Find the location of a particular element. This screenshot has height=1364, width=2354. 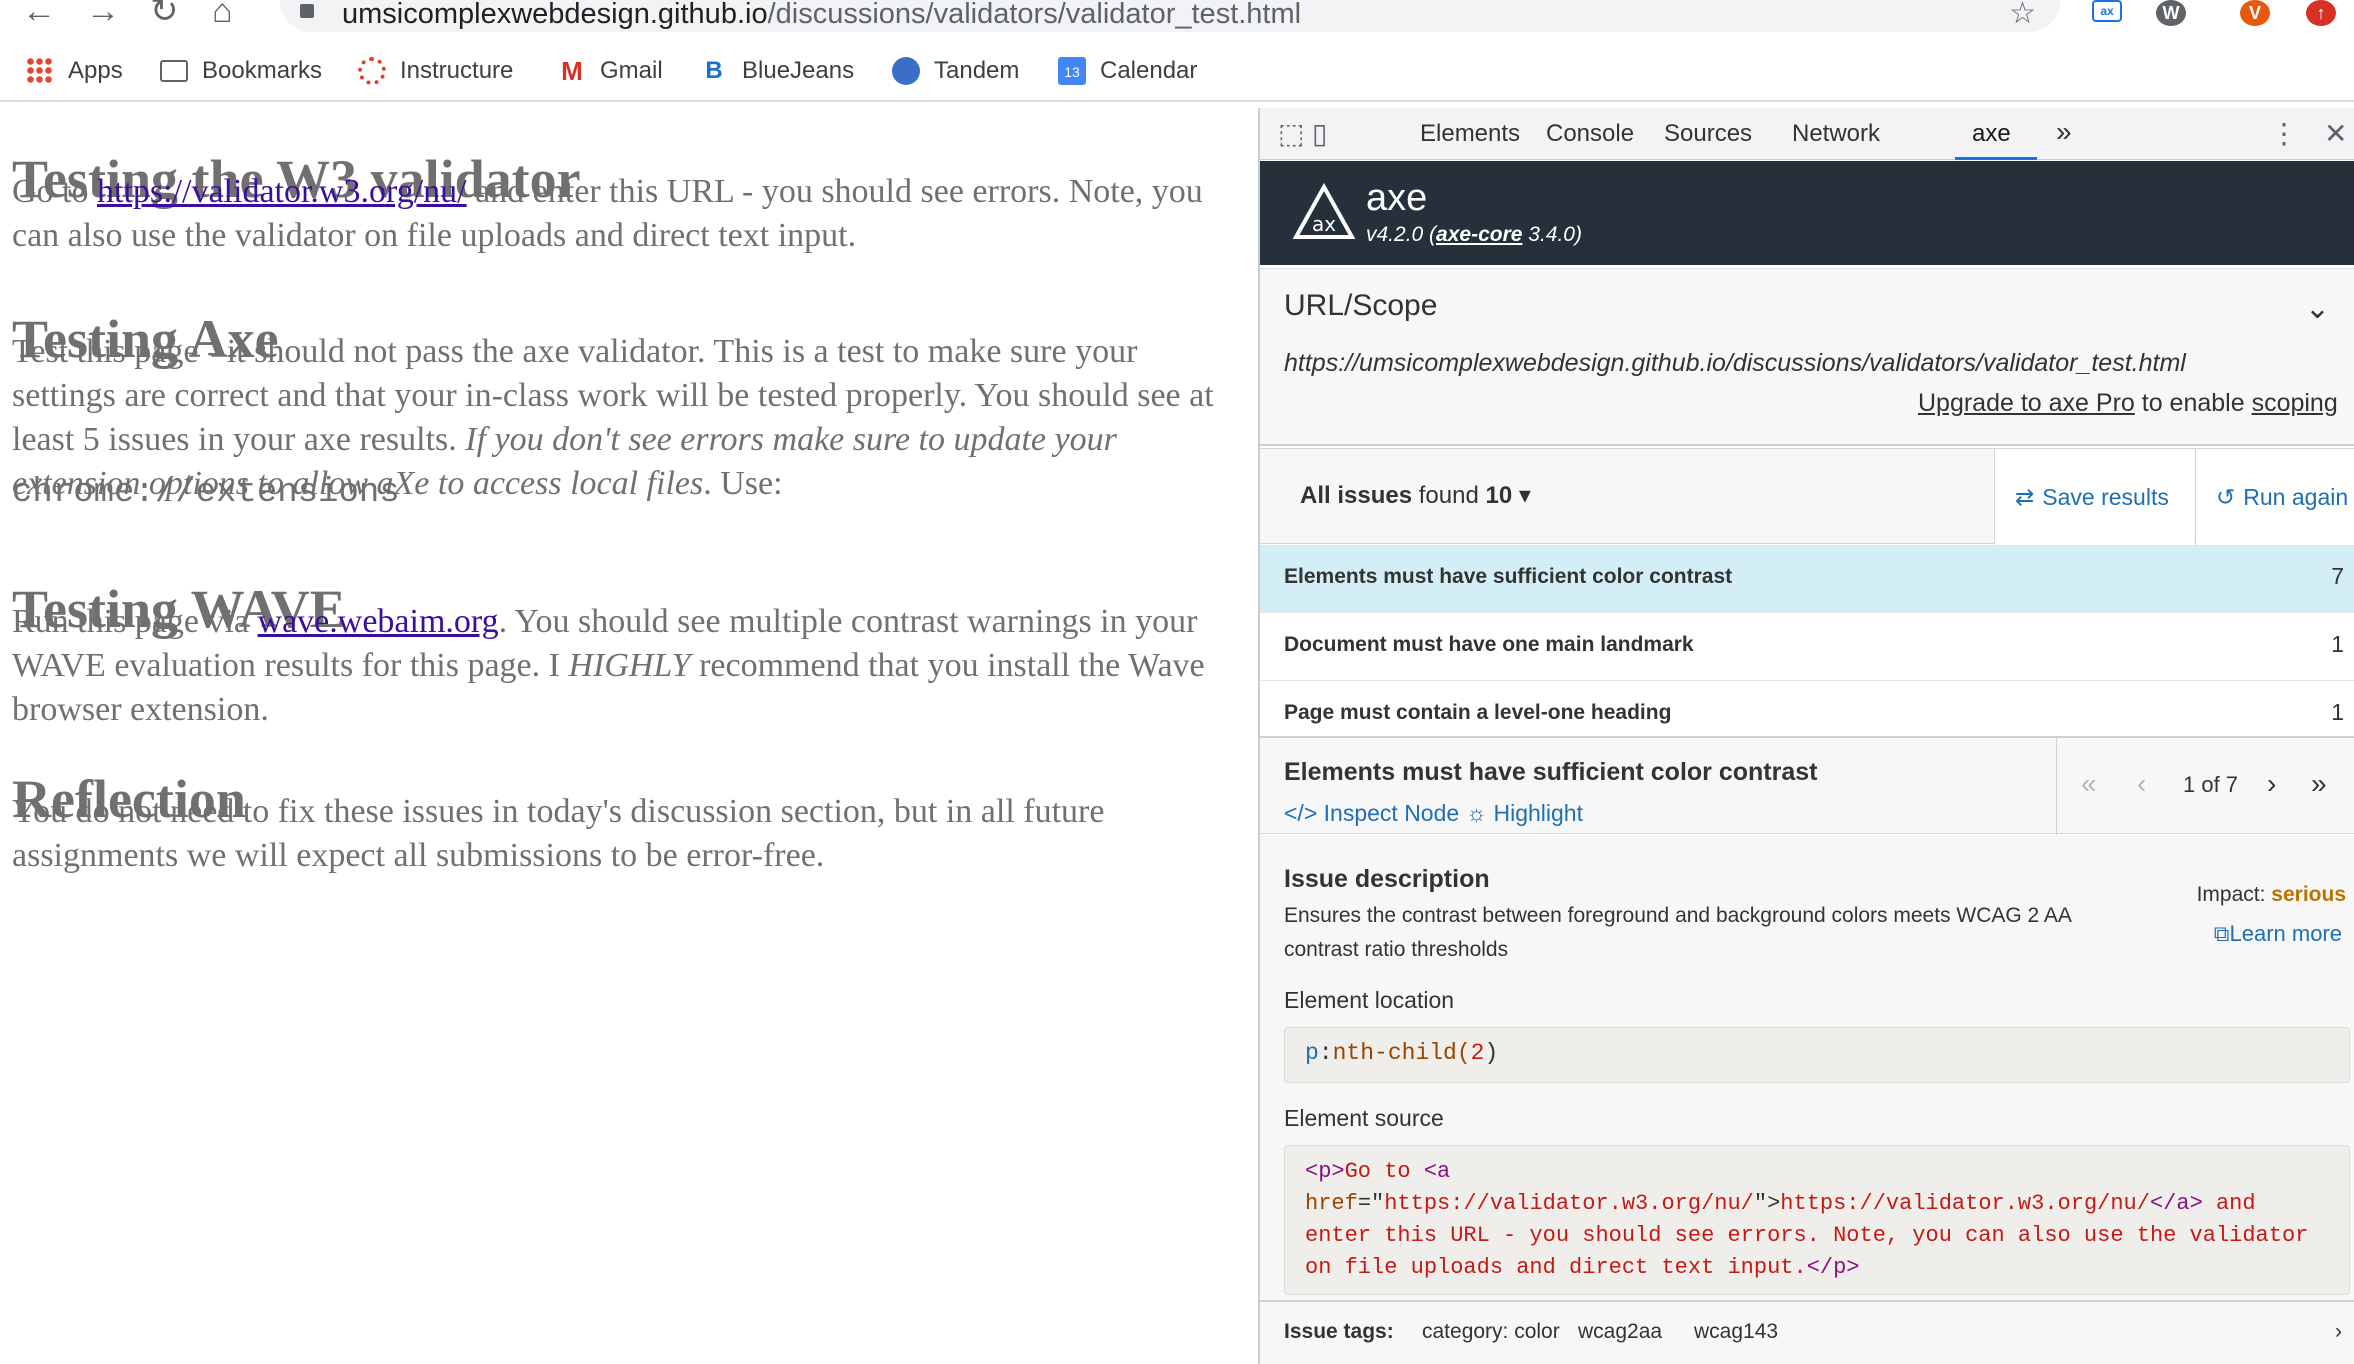

learn-more-link: ⧉Learn more is located at coordinates (2278, 934).